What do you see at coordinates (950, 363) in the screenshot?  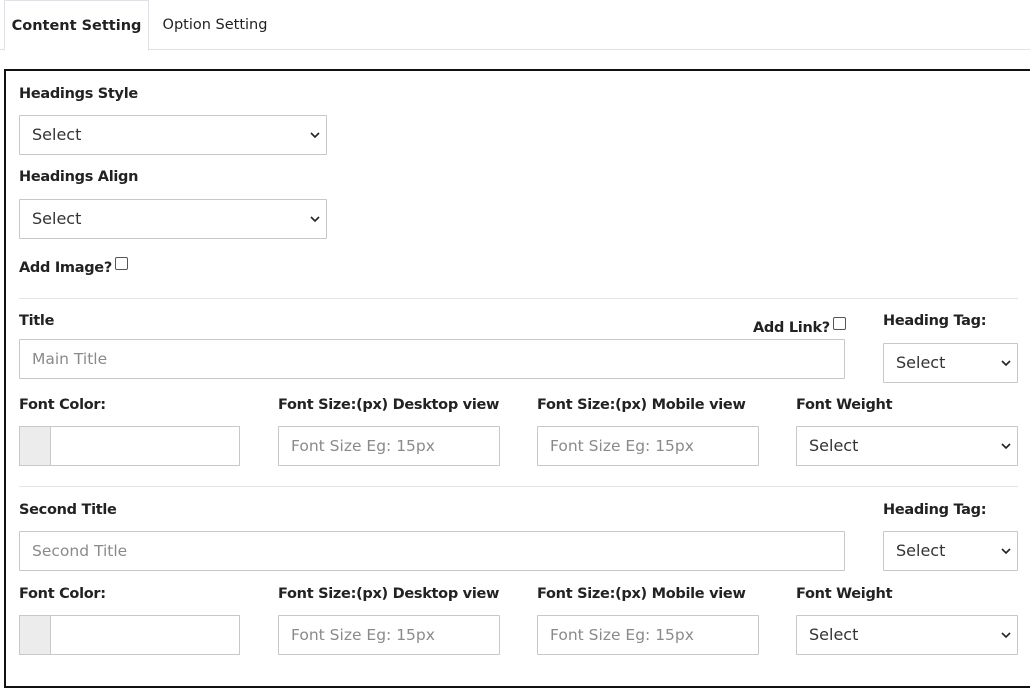 I see `heading-tag-select: Select` at bounding box center [950, 363].